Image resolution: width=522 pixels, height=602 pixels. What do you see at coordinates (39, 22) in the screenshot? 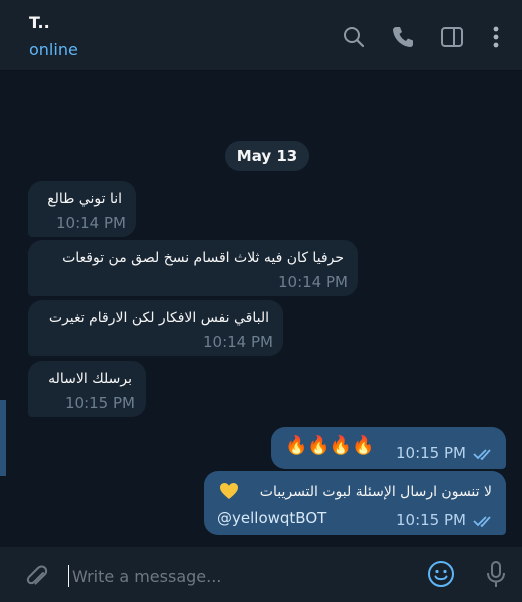
I see `chat-title: T..` at bounding box center [39, 22].